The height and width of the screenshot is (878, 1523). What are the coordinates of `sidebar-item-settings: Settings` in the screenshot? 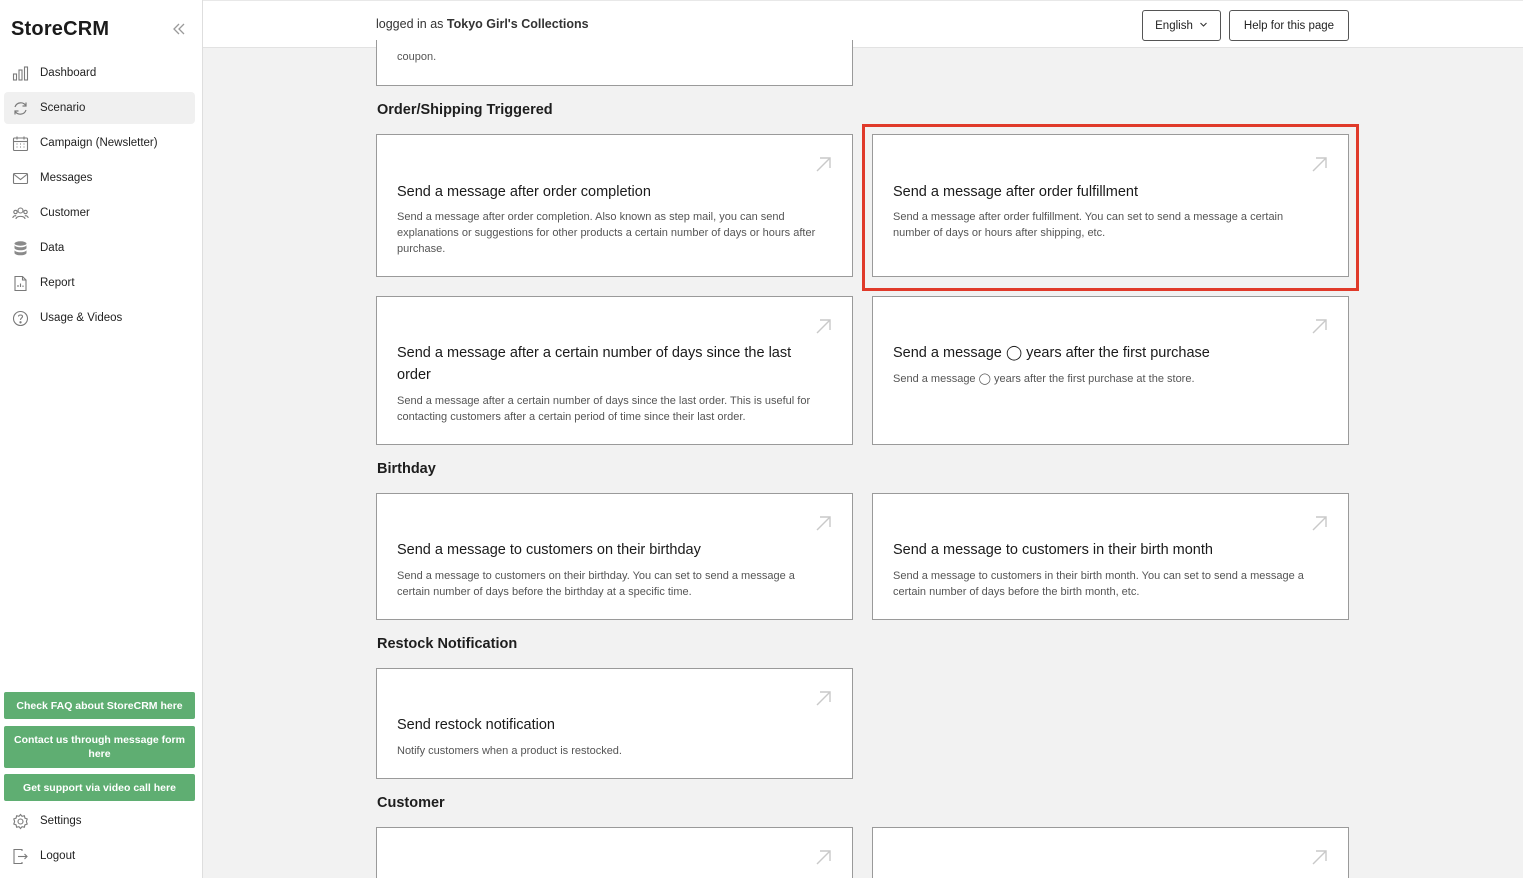 It's located at (99, 821).